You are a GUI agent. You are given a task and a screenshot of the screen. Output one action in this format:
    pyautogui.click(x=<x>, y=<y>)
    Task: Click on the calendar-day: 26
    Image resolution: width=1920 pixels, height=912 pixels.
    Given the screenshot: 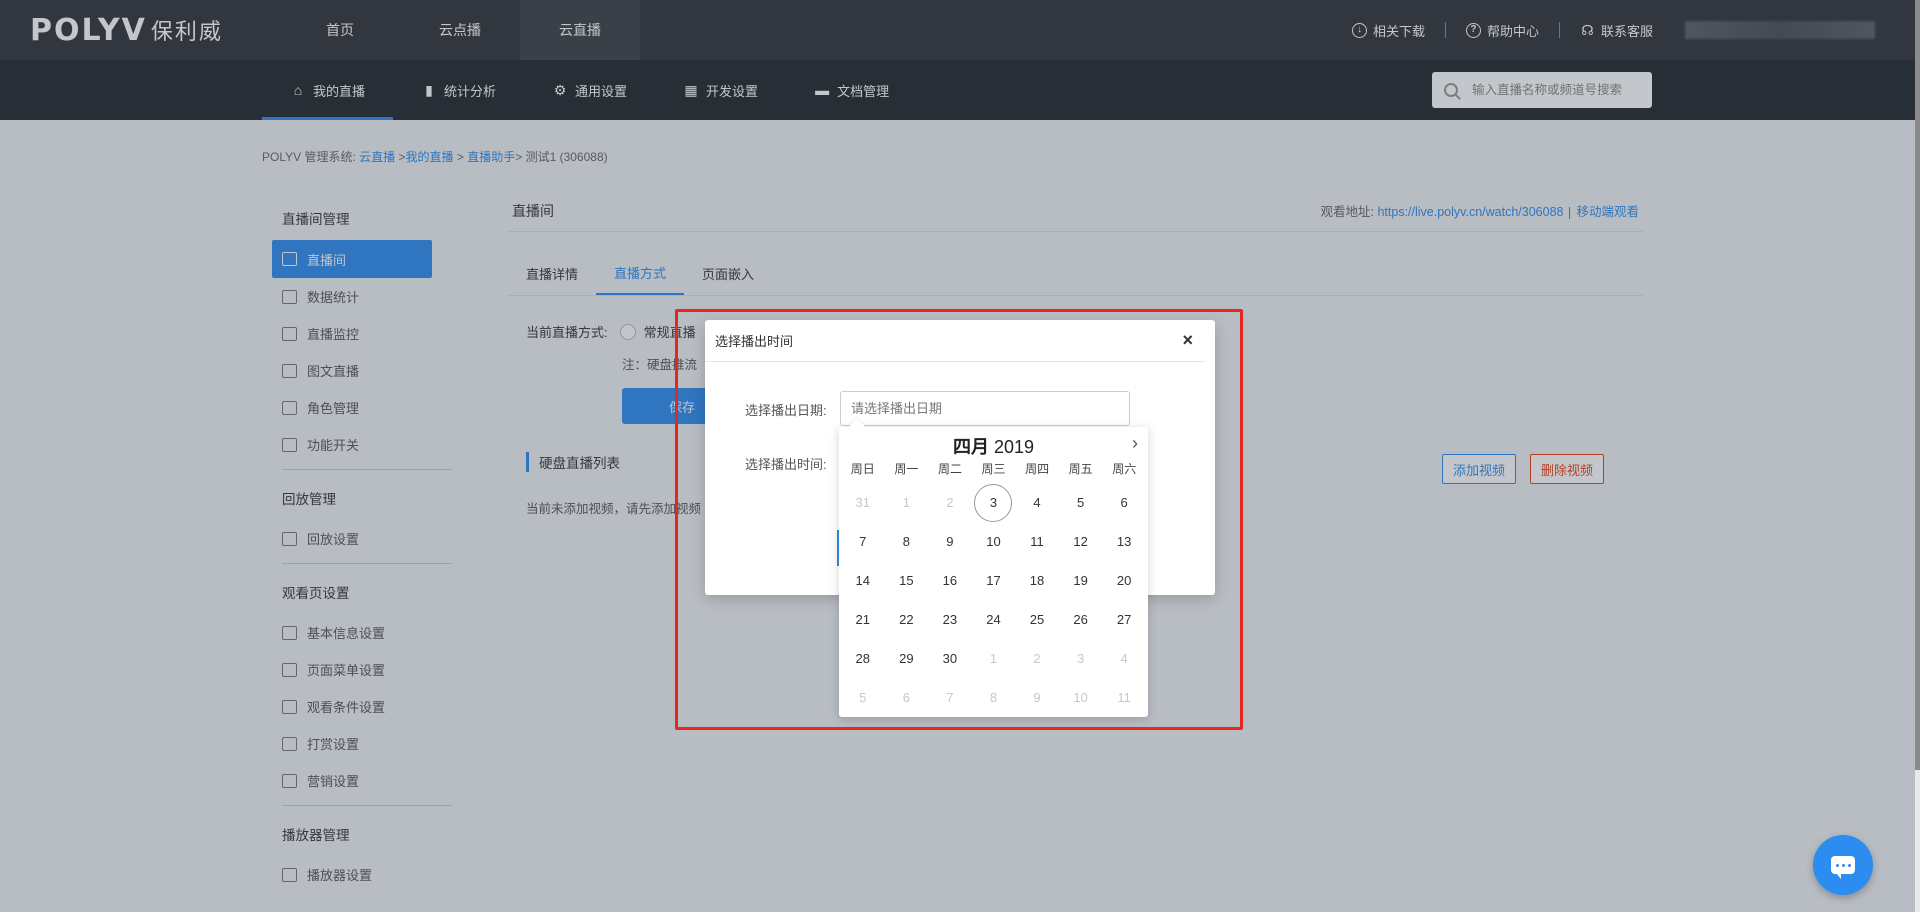 What is the action you would take?
    pyautogui.click(x=1081, y=619)
    